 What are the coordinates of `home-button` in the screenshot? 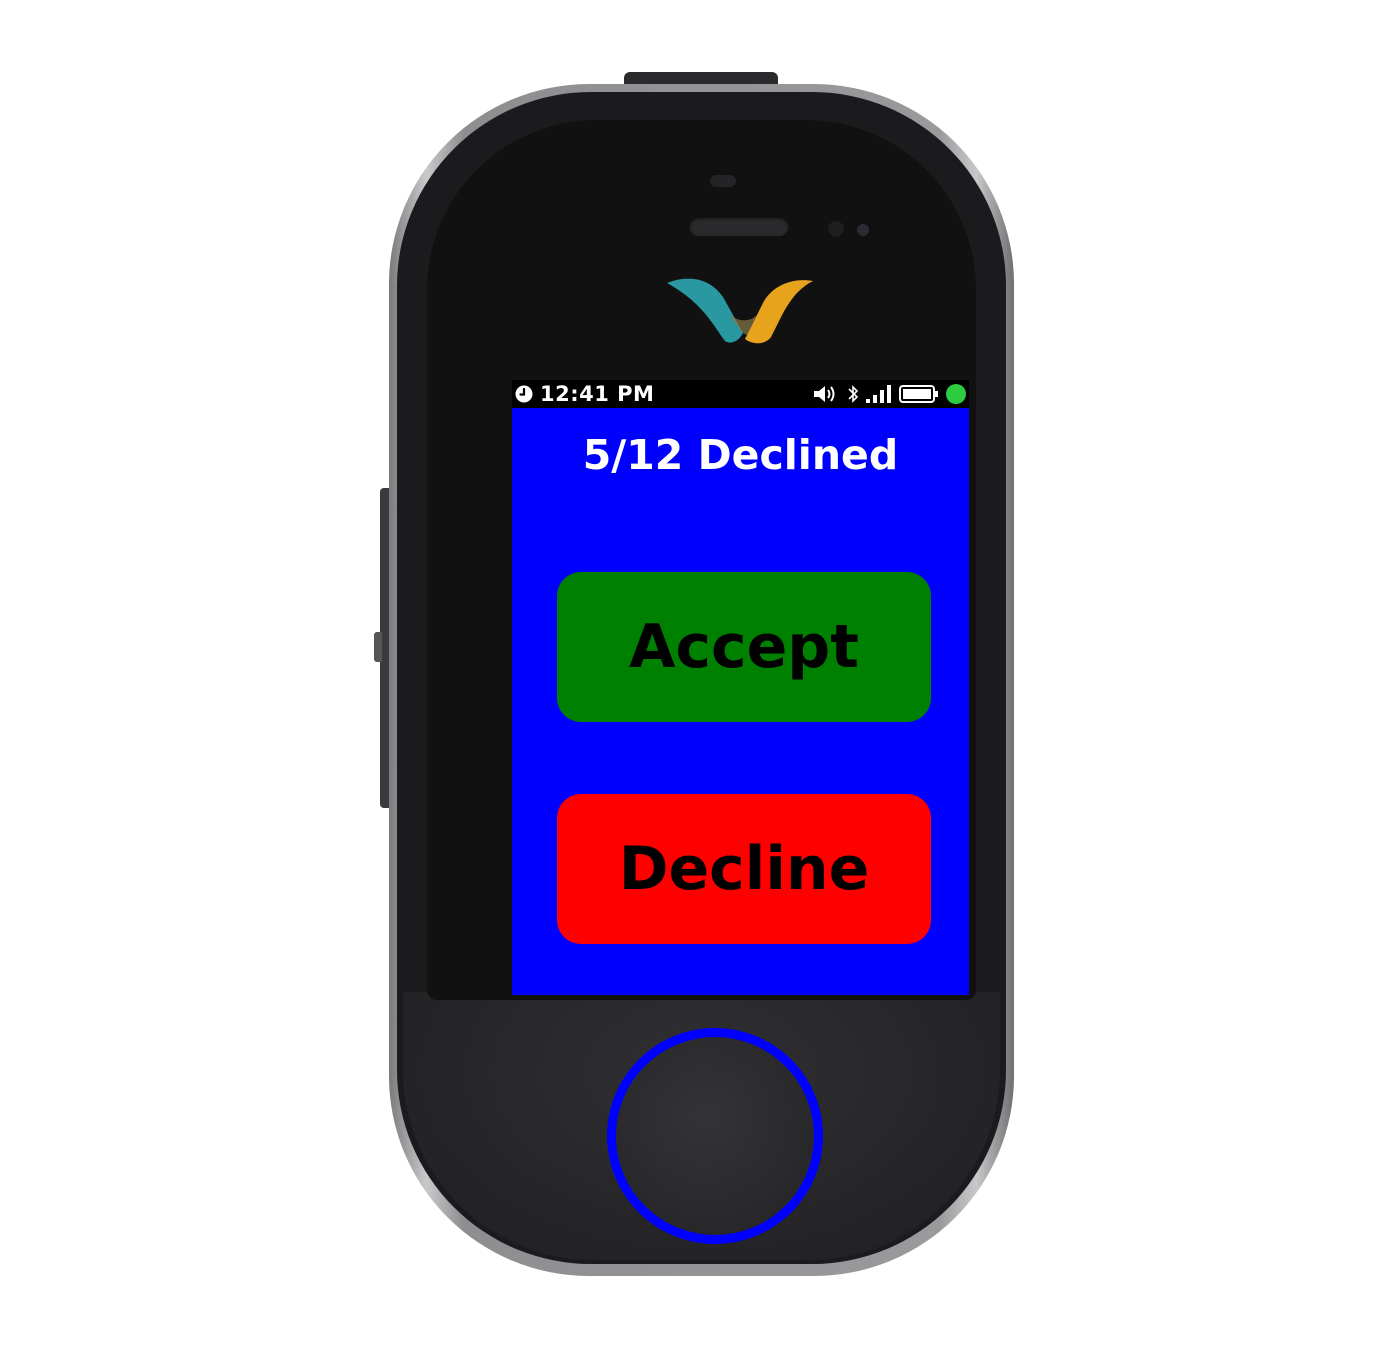 It's located at (715, 1136).